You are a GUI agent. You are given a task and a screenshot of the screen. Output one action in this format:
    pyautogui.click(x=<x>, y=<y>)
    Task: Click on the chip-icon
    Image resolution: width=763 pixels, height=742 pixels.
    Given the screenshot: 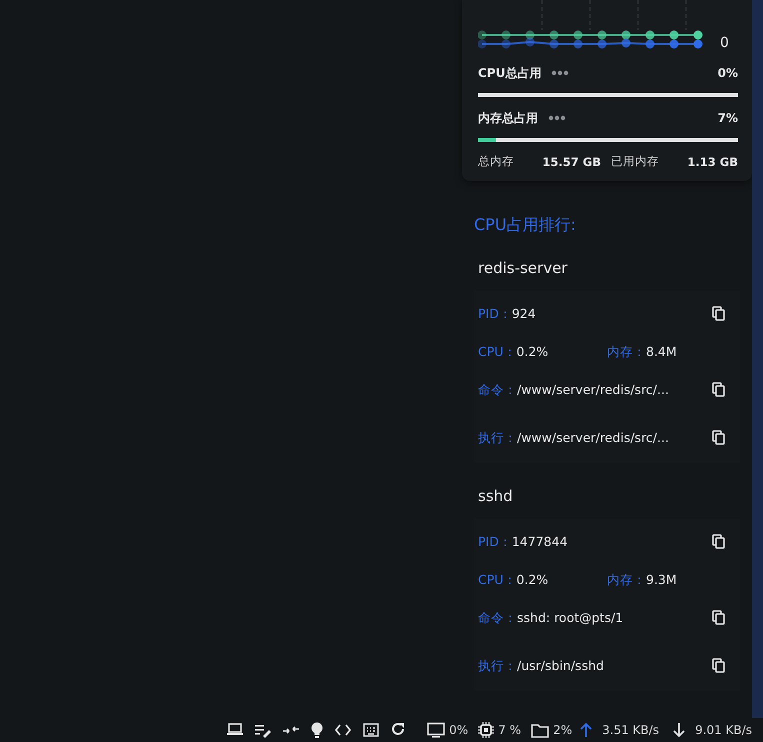 What is the action you would take?
    pyautogui.click(x=486, y=730)
    